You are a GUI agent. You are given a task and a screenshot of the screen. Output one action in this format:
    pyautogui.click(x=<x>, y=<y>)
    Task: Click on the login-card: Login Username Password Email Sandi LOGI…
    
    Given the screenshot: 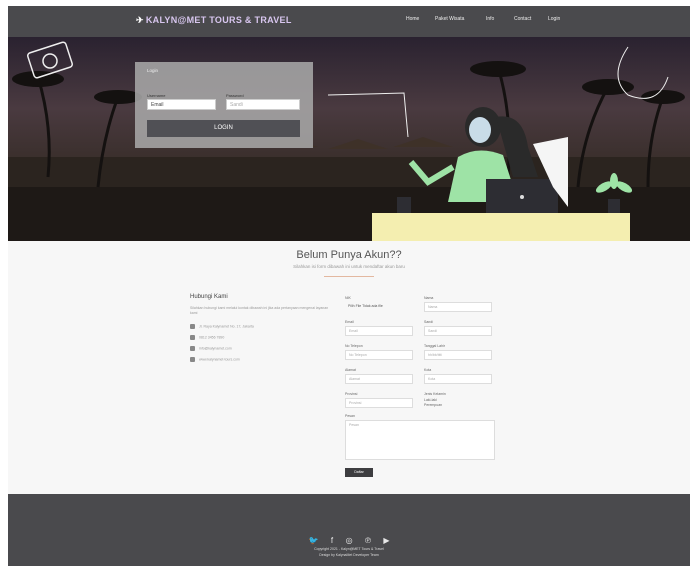 What is the action you would take?
    pyautogui.click(x=224, y=105)
    